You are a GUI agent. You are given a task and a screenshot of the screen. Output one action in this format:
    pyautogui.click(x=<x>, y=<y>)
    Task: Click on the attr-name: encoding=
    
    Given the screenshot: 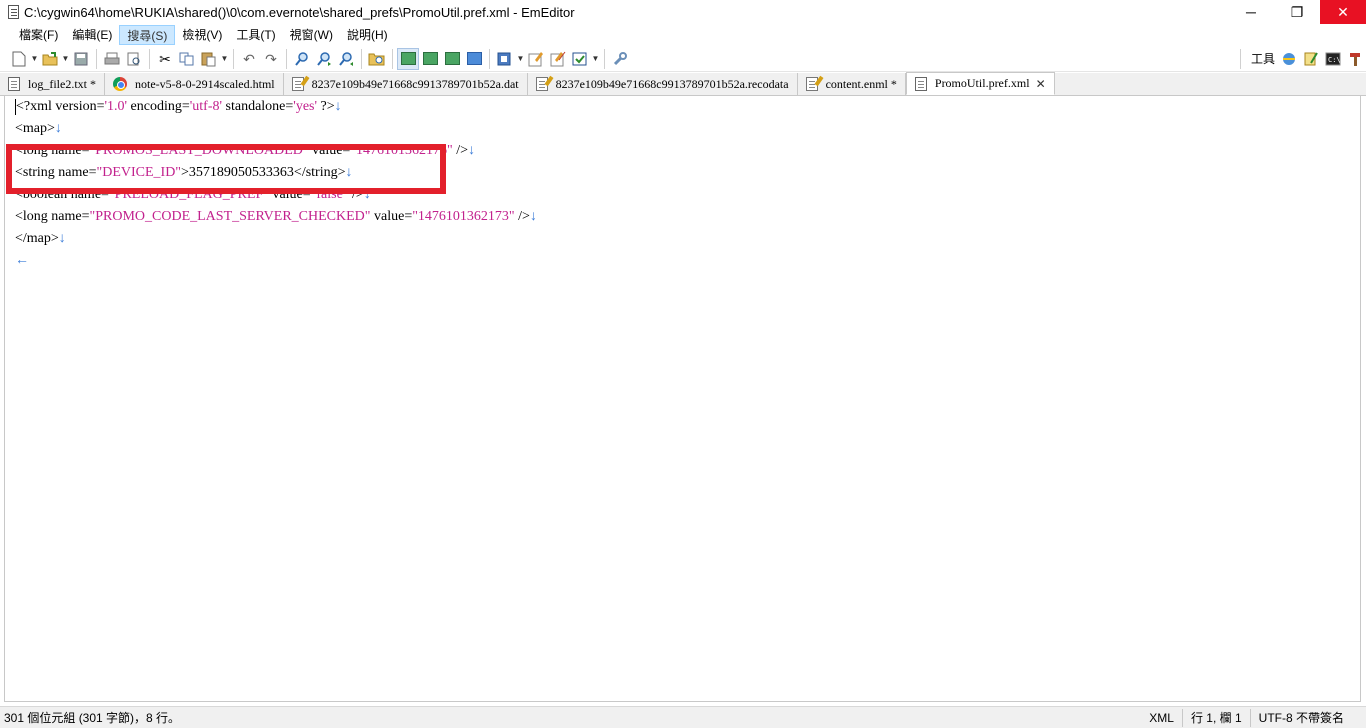 What is the action you would take?
    pyautogui.click(x=158, y=106)
    